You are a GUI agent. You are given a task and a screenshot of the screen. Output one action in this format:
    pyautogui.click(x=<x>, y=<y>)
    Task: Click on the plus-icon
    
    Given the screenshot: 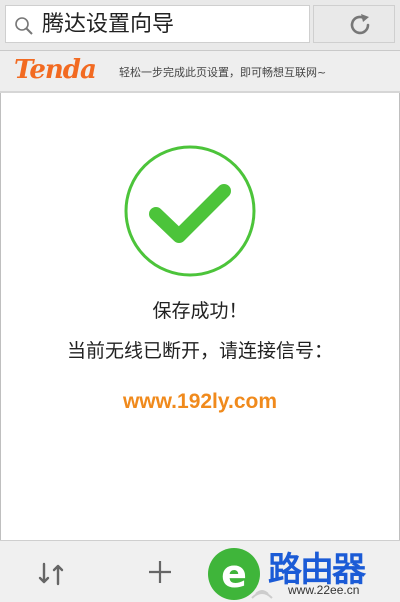 What is the action you would take?
    pyautogui.click(x=160, y=572)
    